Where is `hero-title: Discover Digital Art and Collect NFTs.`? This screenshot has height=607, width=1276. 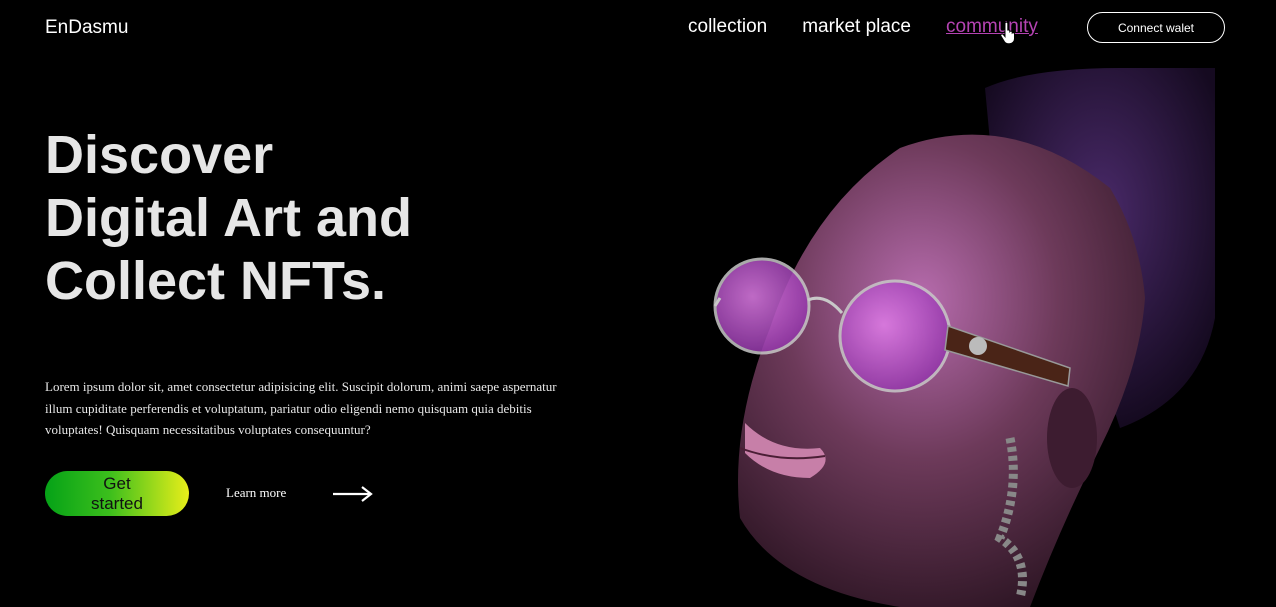
hero-title: Discover Digital Art and Collect NFTs. is located at coordinates (228, 218).